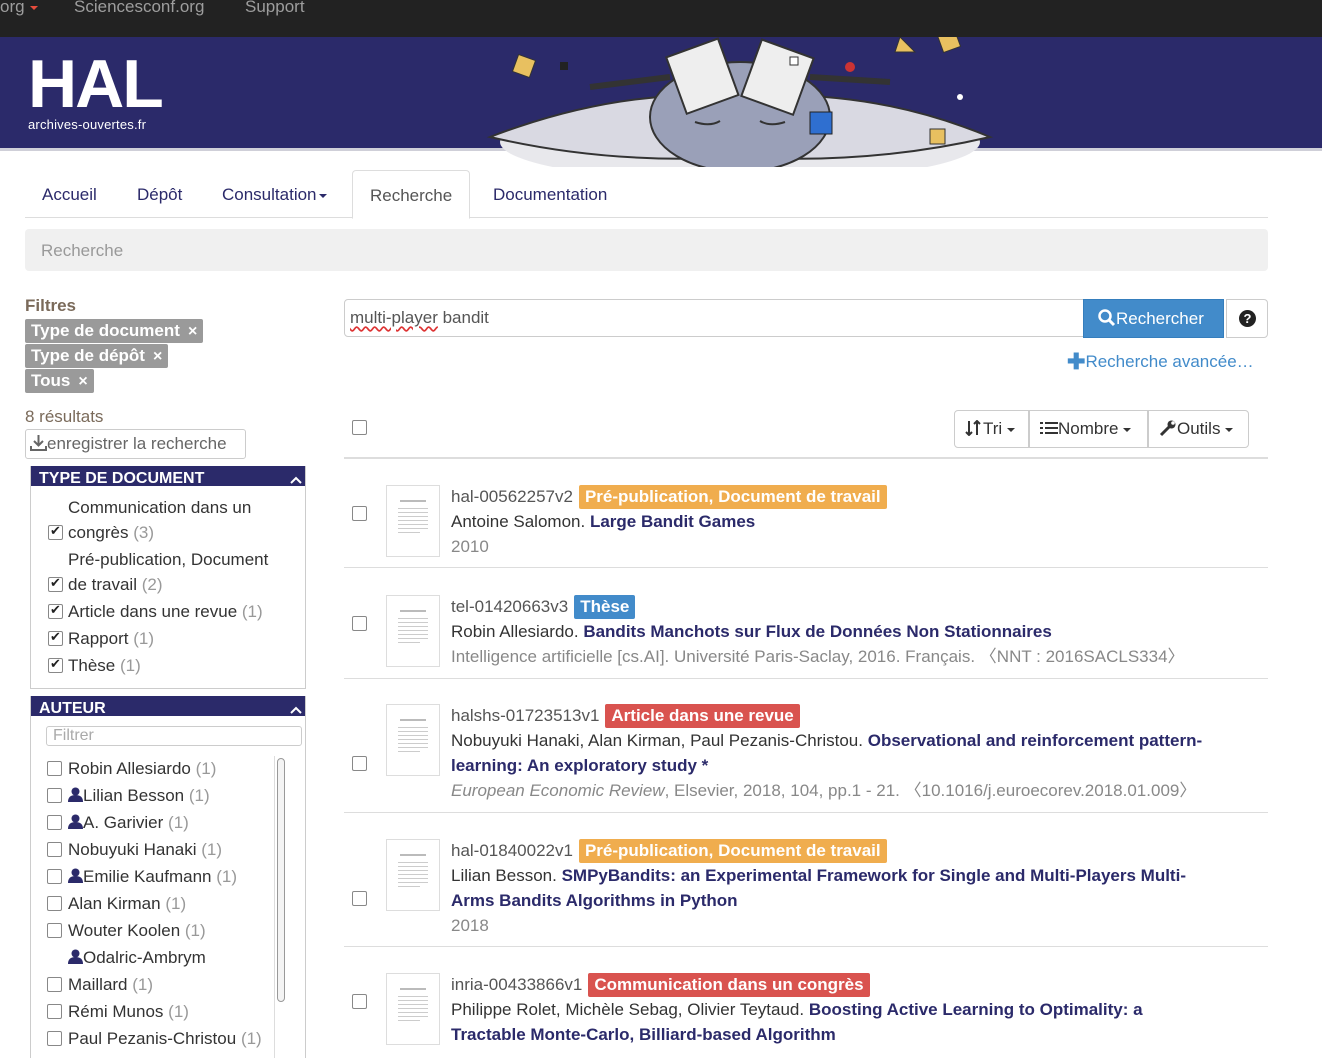 Image resolution: width=1322 pixels, height=1058 pixels. What do you see at coordinates (135, 444) in the screenshot?
I see `save-search-button: enregistrer la recherche` at bounding box center [135, 444].